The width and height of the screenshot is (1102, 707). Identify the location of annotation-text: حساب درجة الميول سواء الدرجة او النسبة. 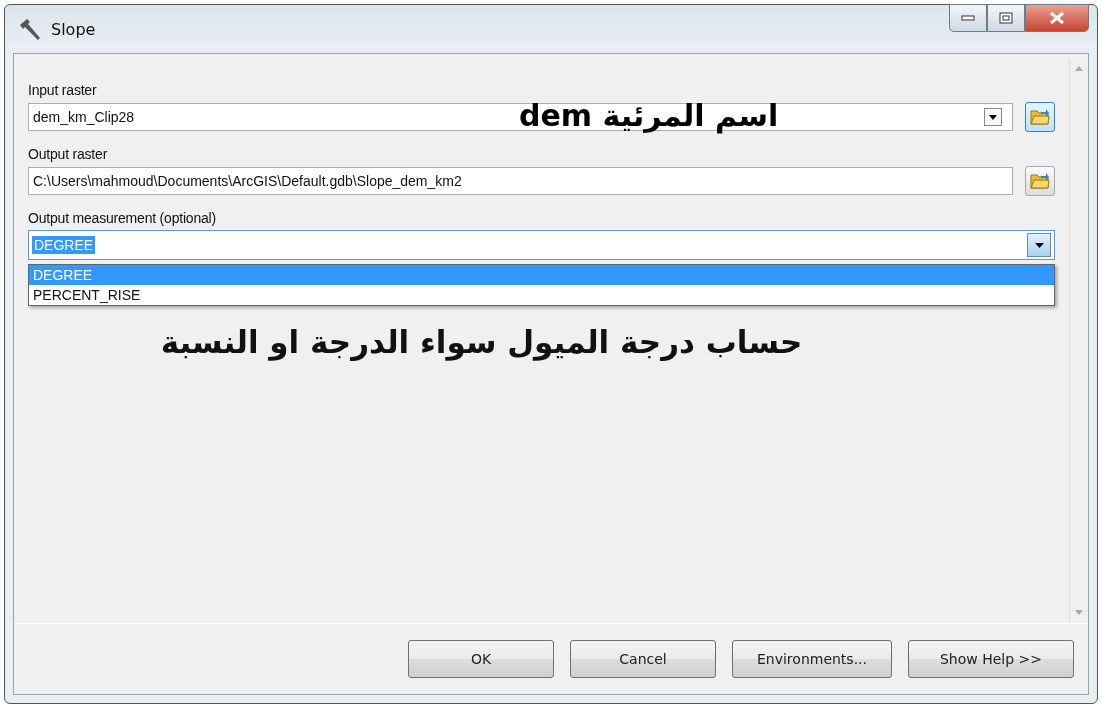
(481, 342).